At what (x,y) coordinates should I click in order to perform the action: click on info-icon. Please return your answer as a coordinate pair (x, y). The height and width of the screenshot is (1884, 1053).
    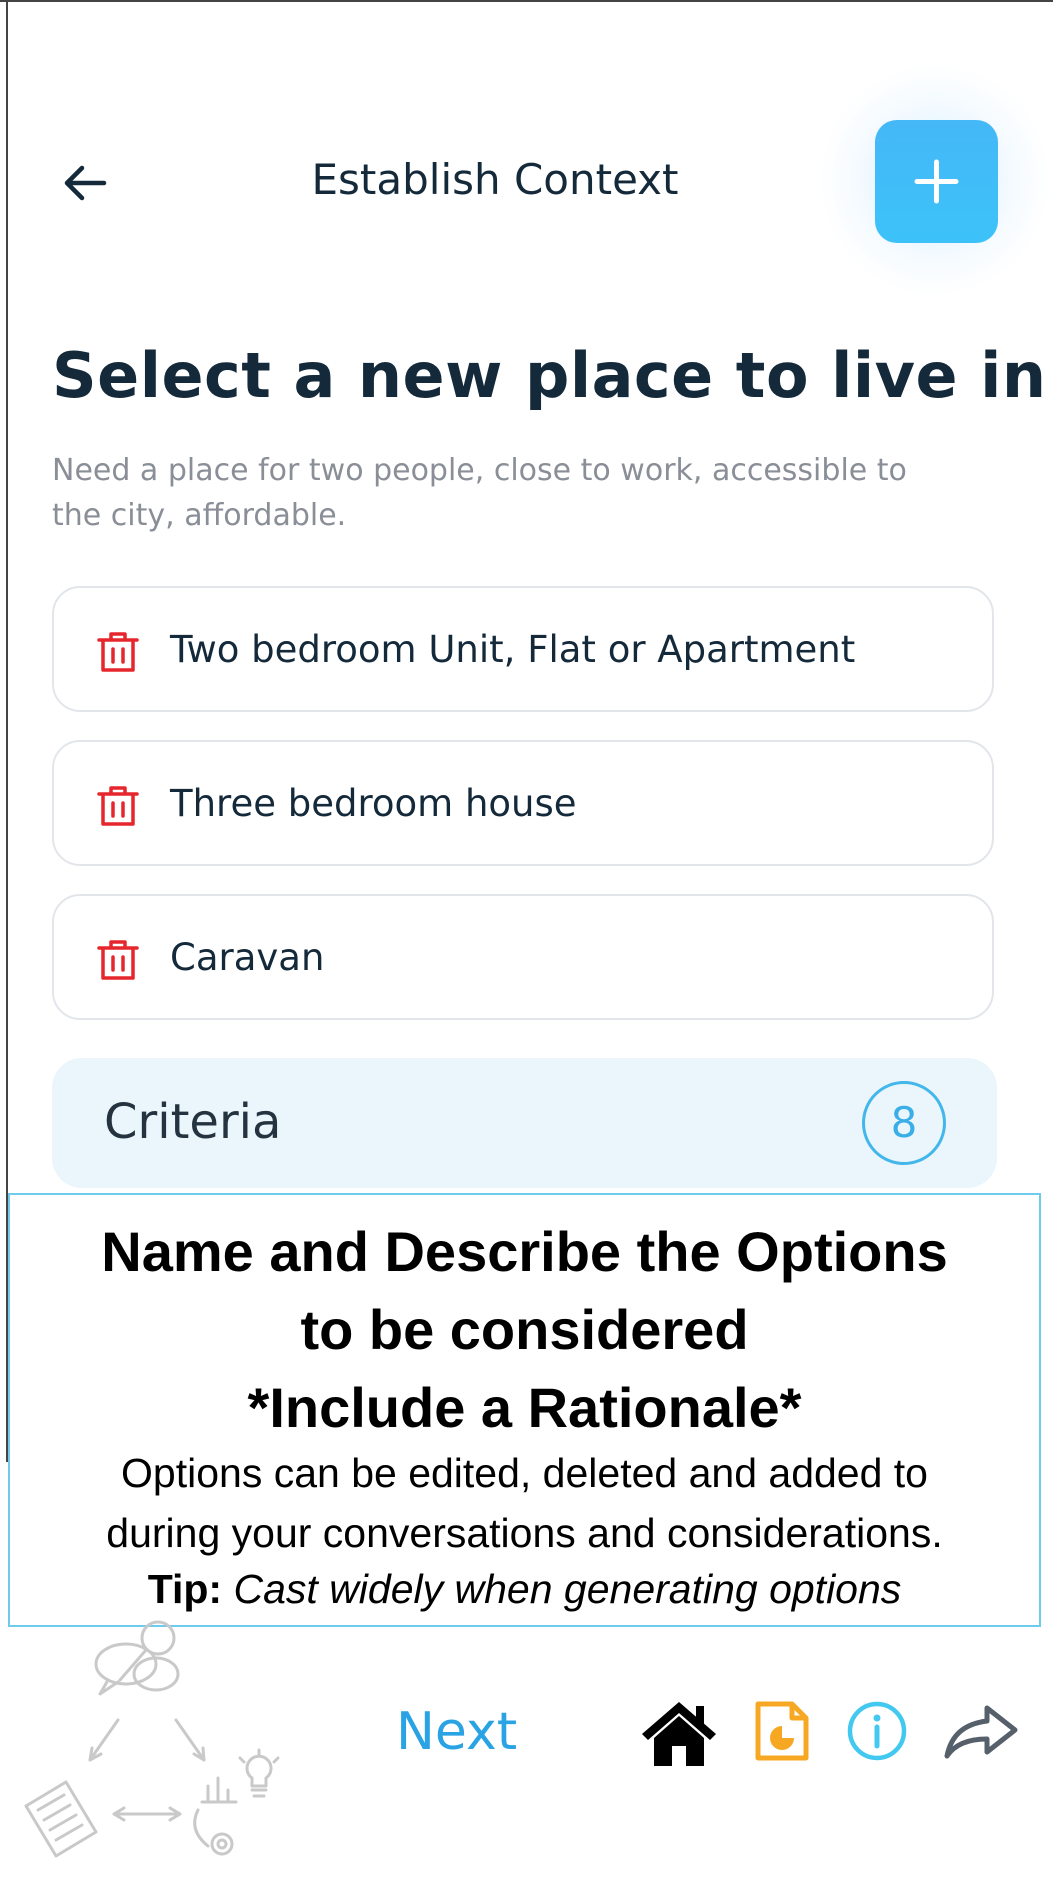
    Looking at the image, I should click on (877, 1731).